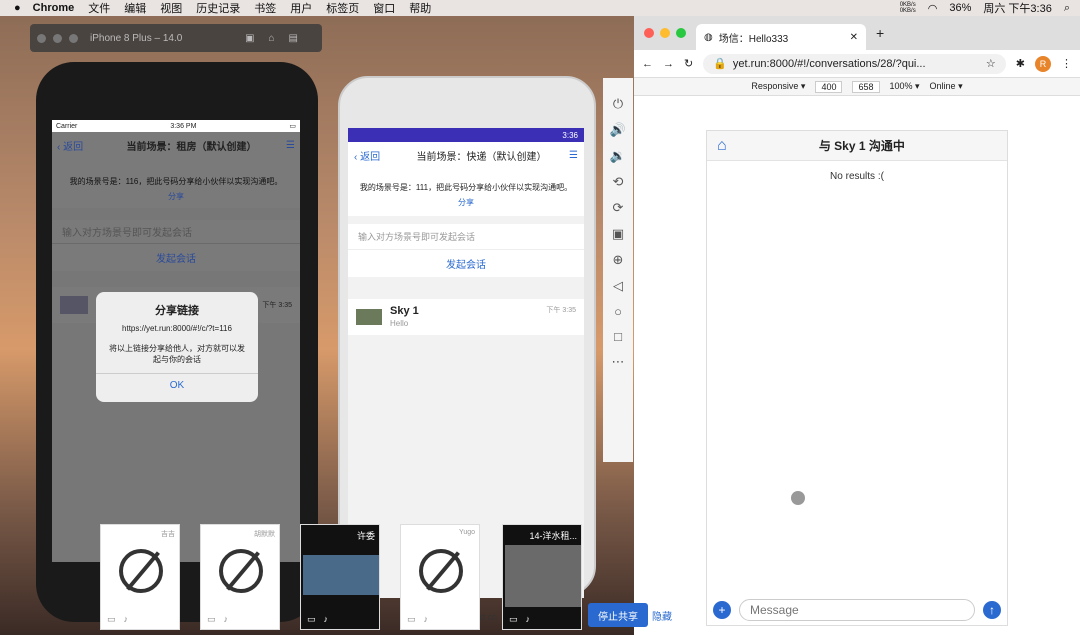 The width and height of the screenshot is (1080, 635). I want to click on simulator-title-bar: iPhone 8 Plus – 14.0 ▣⌂▤, so click(176, 38).